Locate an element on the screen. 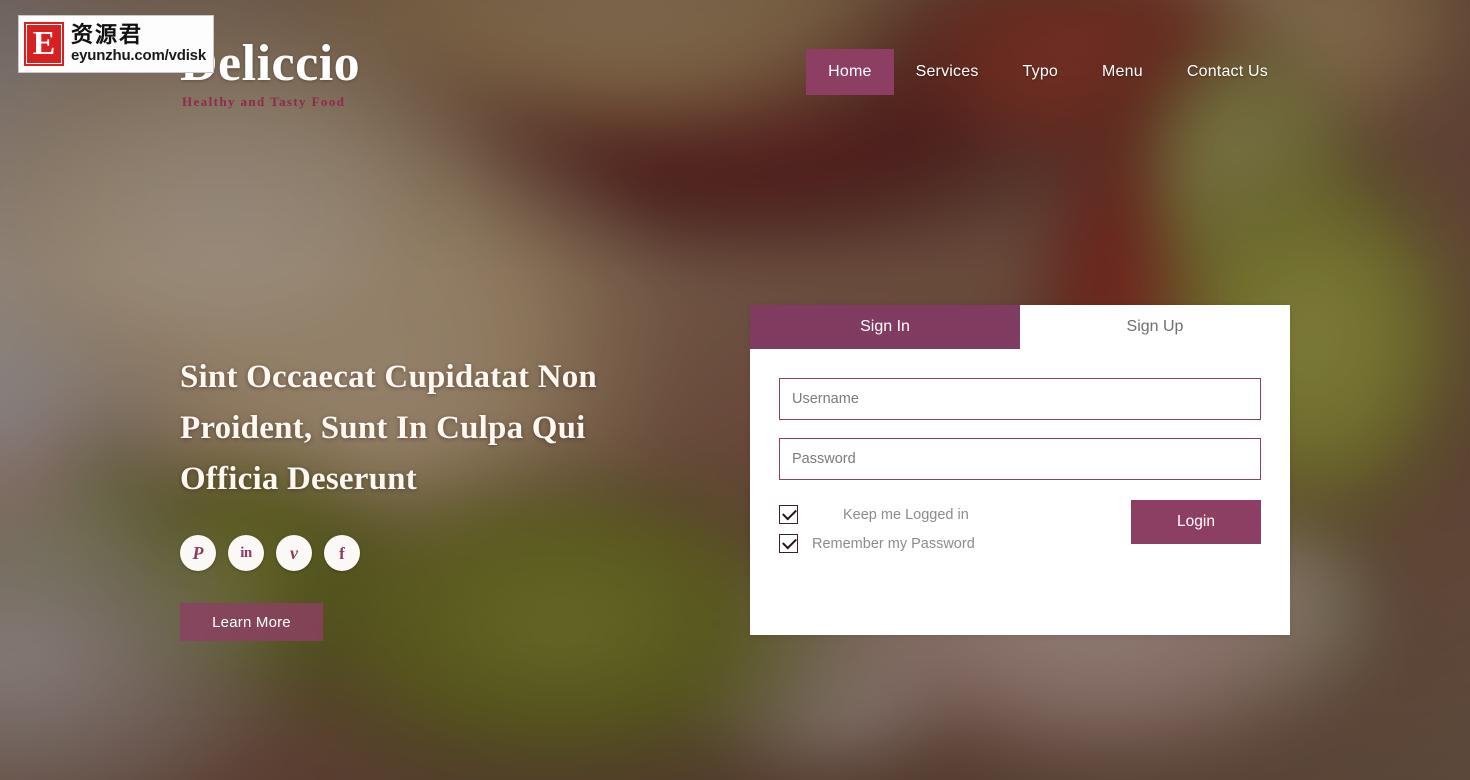 Image resolution: width=1470 pixels, height=780 pixels. social-link-vimeo: v is located at coordinates (294, 553).